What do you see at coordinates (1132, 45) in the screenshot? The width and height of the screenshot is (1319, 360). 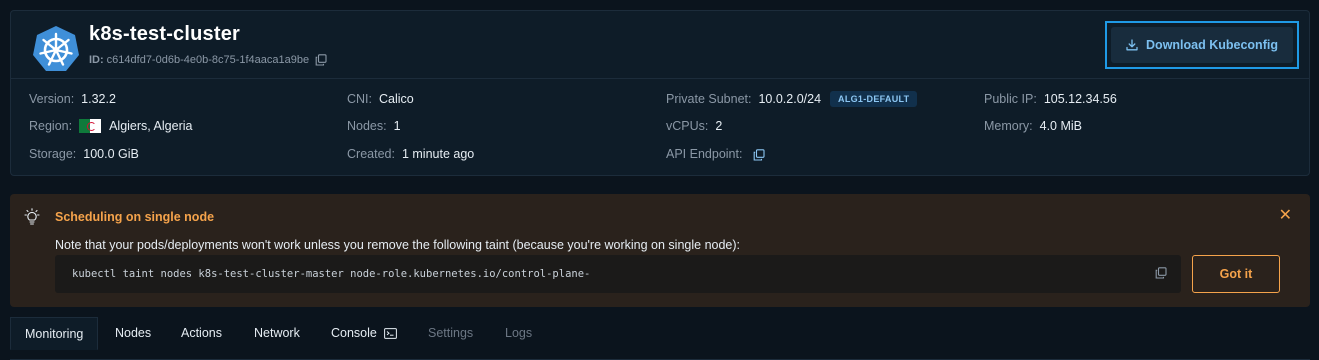 I see `download-icon` at bounding box center [1132, 45].